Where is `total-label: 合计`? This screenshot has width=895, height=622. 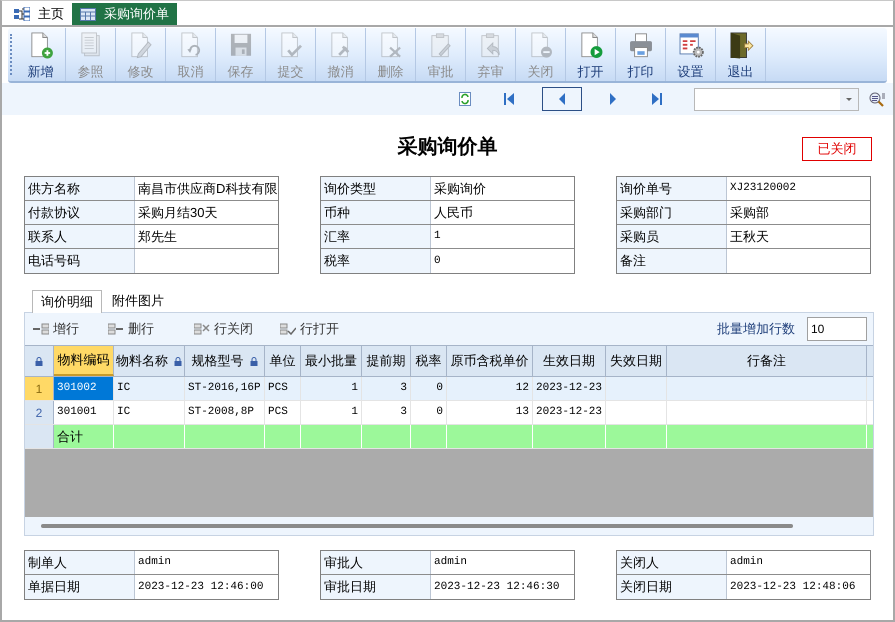 total-label: 合计 is located at coordinates (84, 436).